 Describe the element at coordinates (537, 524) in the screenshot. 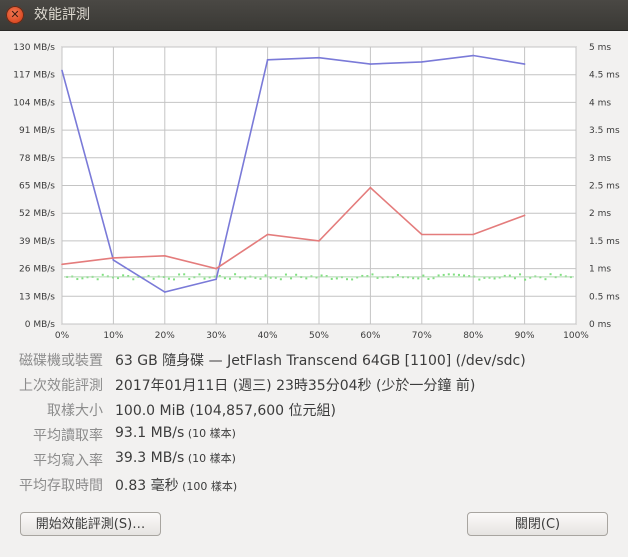

I see `close-button: 關閉(C)` at that location.